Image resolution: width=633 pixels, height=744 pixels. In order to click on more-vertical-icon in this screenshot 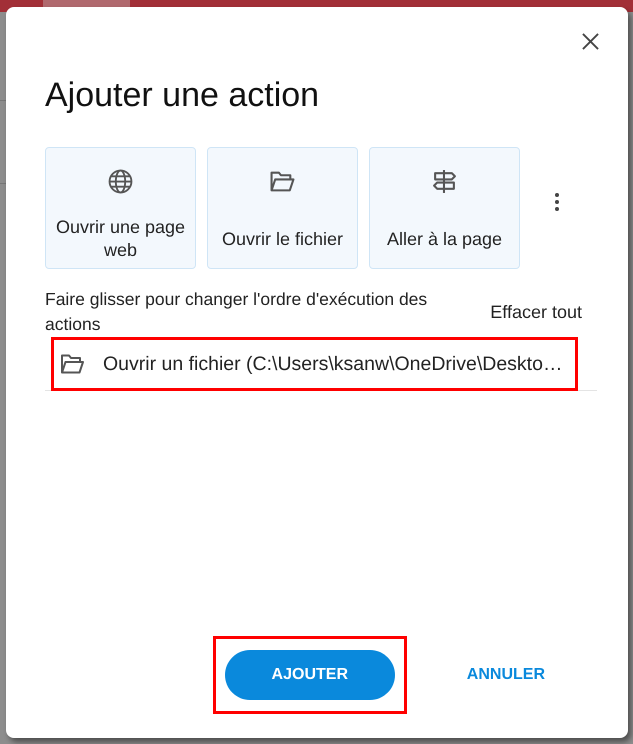, I will do `click(557, 202)`.